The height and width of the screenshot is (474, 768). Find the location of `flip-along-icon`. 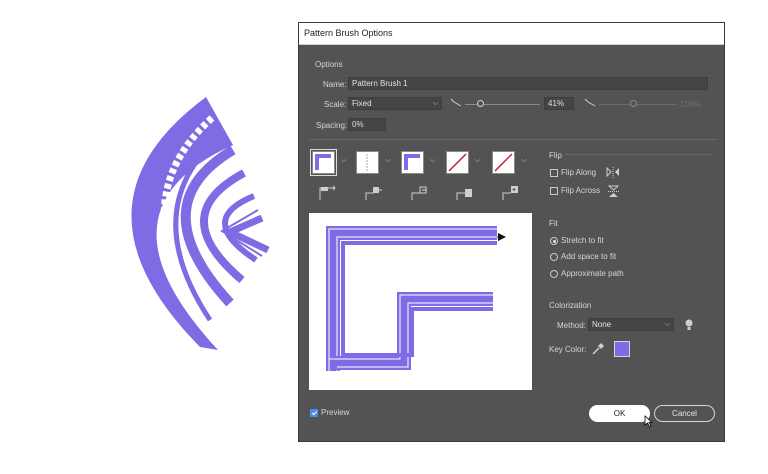

flip-along-icon is located at coordinates (612, 172).